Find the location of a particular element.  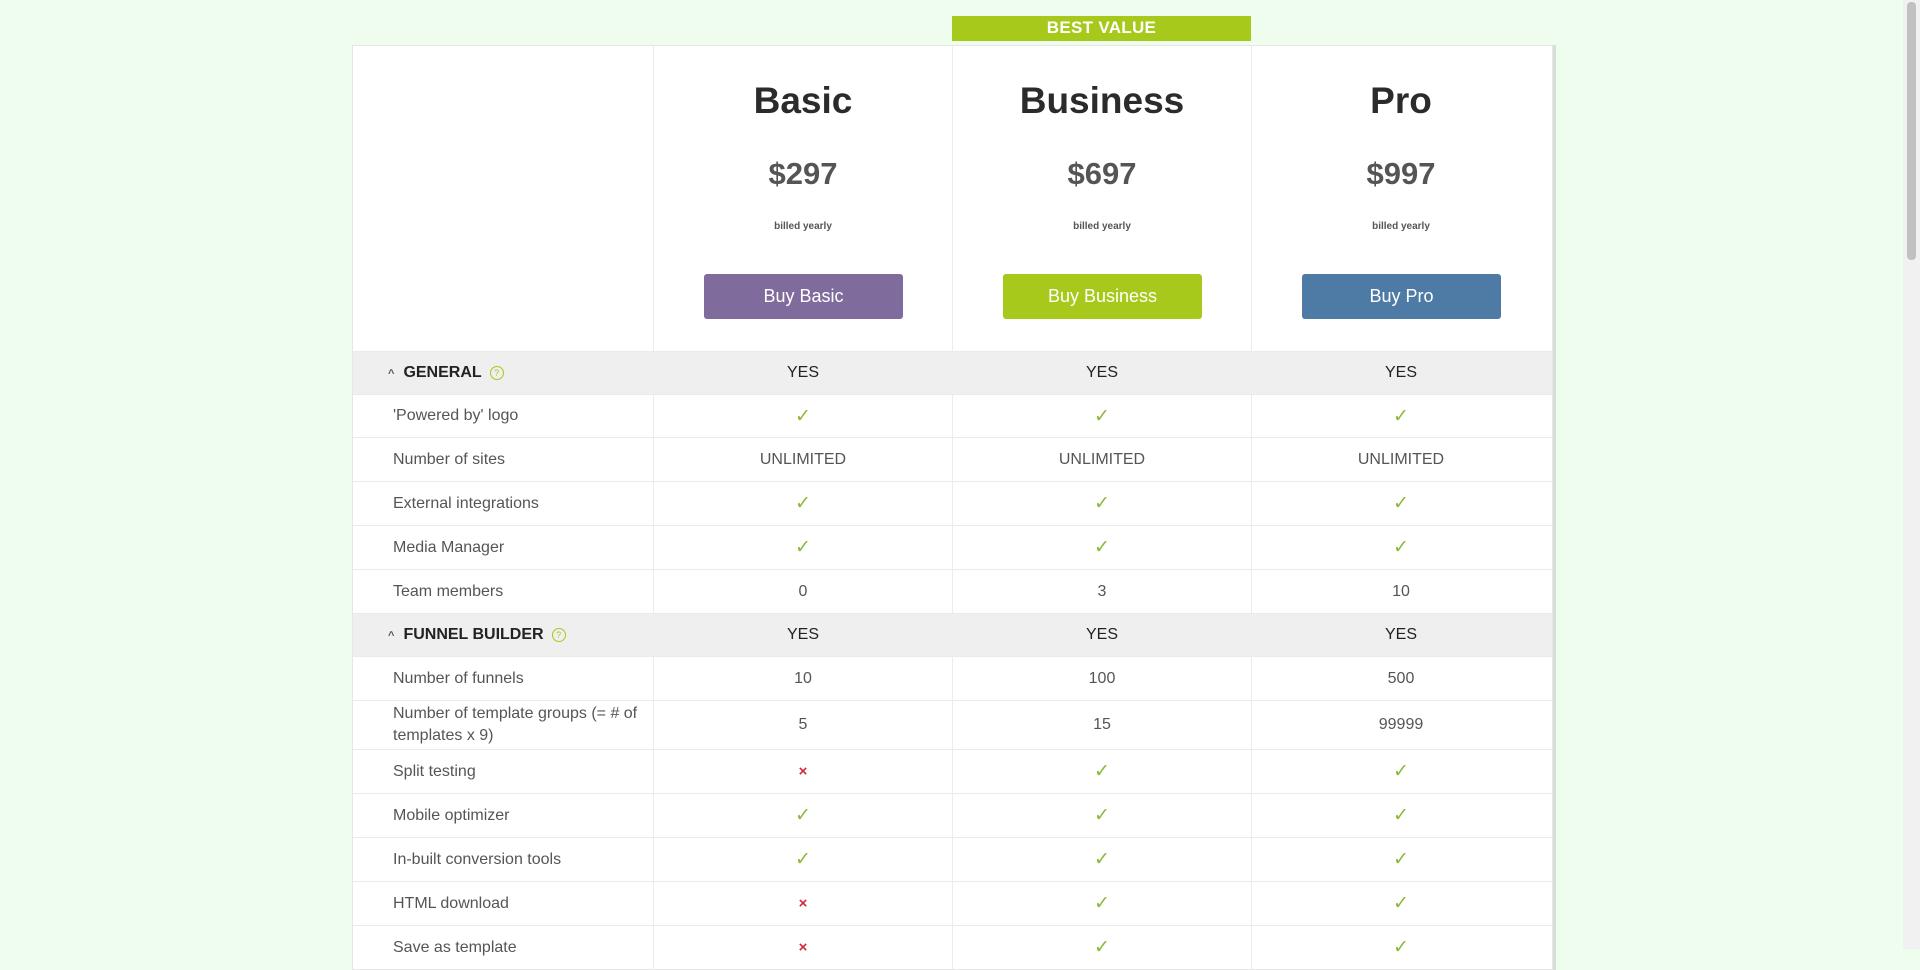

plan-value-cell: 15 is located at coordinates (1101, 725).